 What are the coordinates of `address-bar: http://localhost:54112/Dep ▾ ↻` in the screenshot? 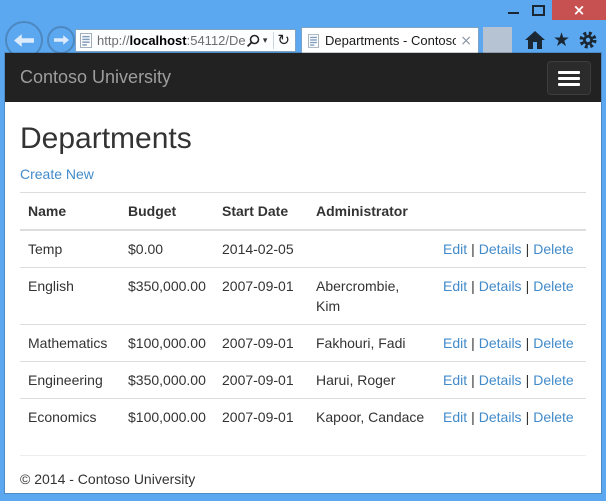 It's located at (185, 40).